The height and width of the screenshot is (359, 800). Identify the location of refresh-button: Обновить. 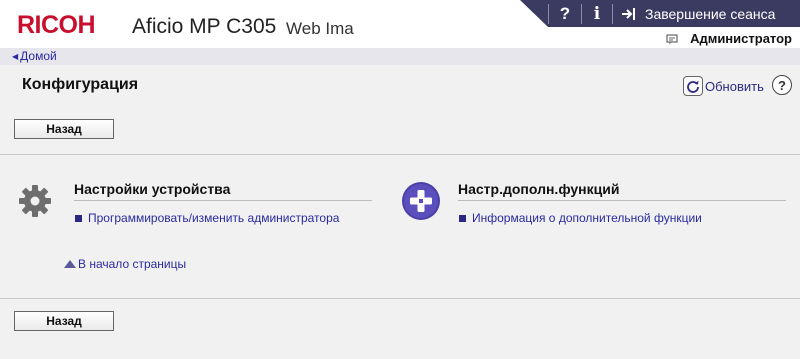
(723, 86).